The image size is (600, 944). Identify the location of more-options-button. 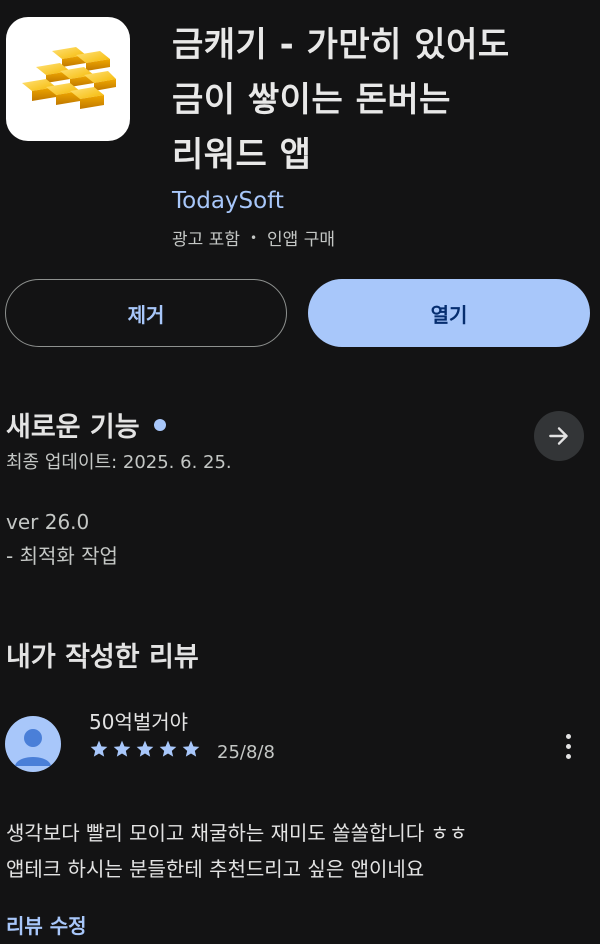
(568, 746).